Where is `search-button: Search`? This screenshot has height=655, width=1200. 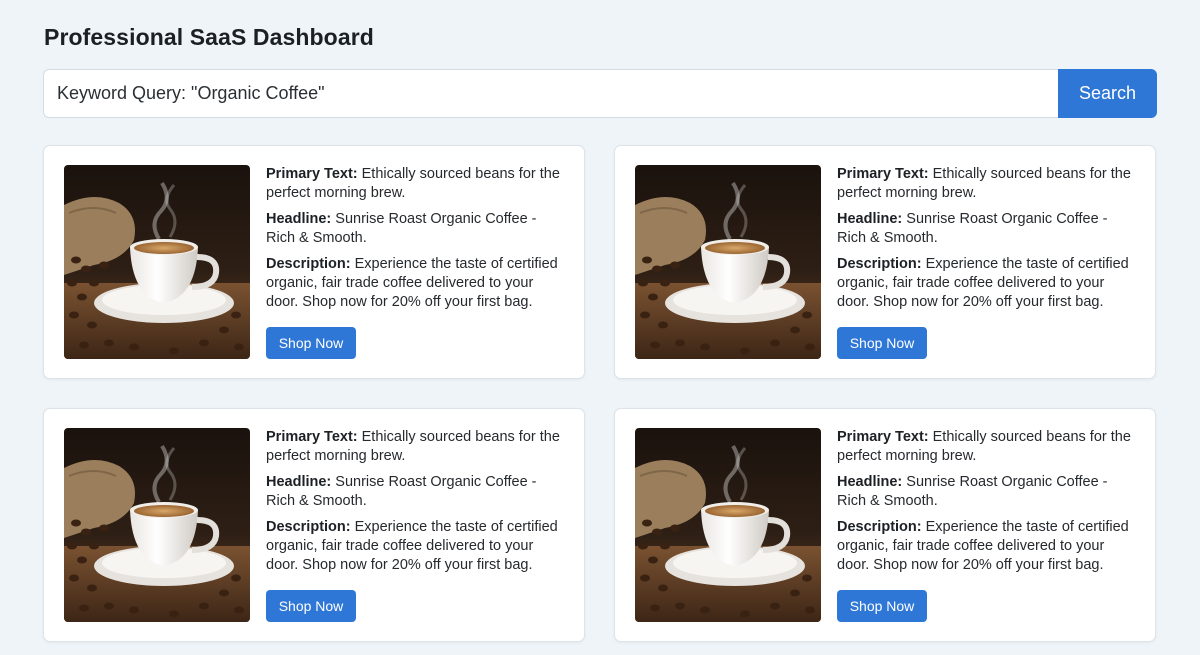 search-button: Search is located at coordinates (1107, 93).